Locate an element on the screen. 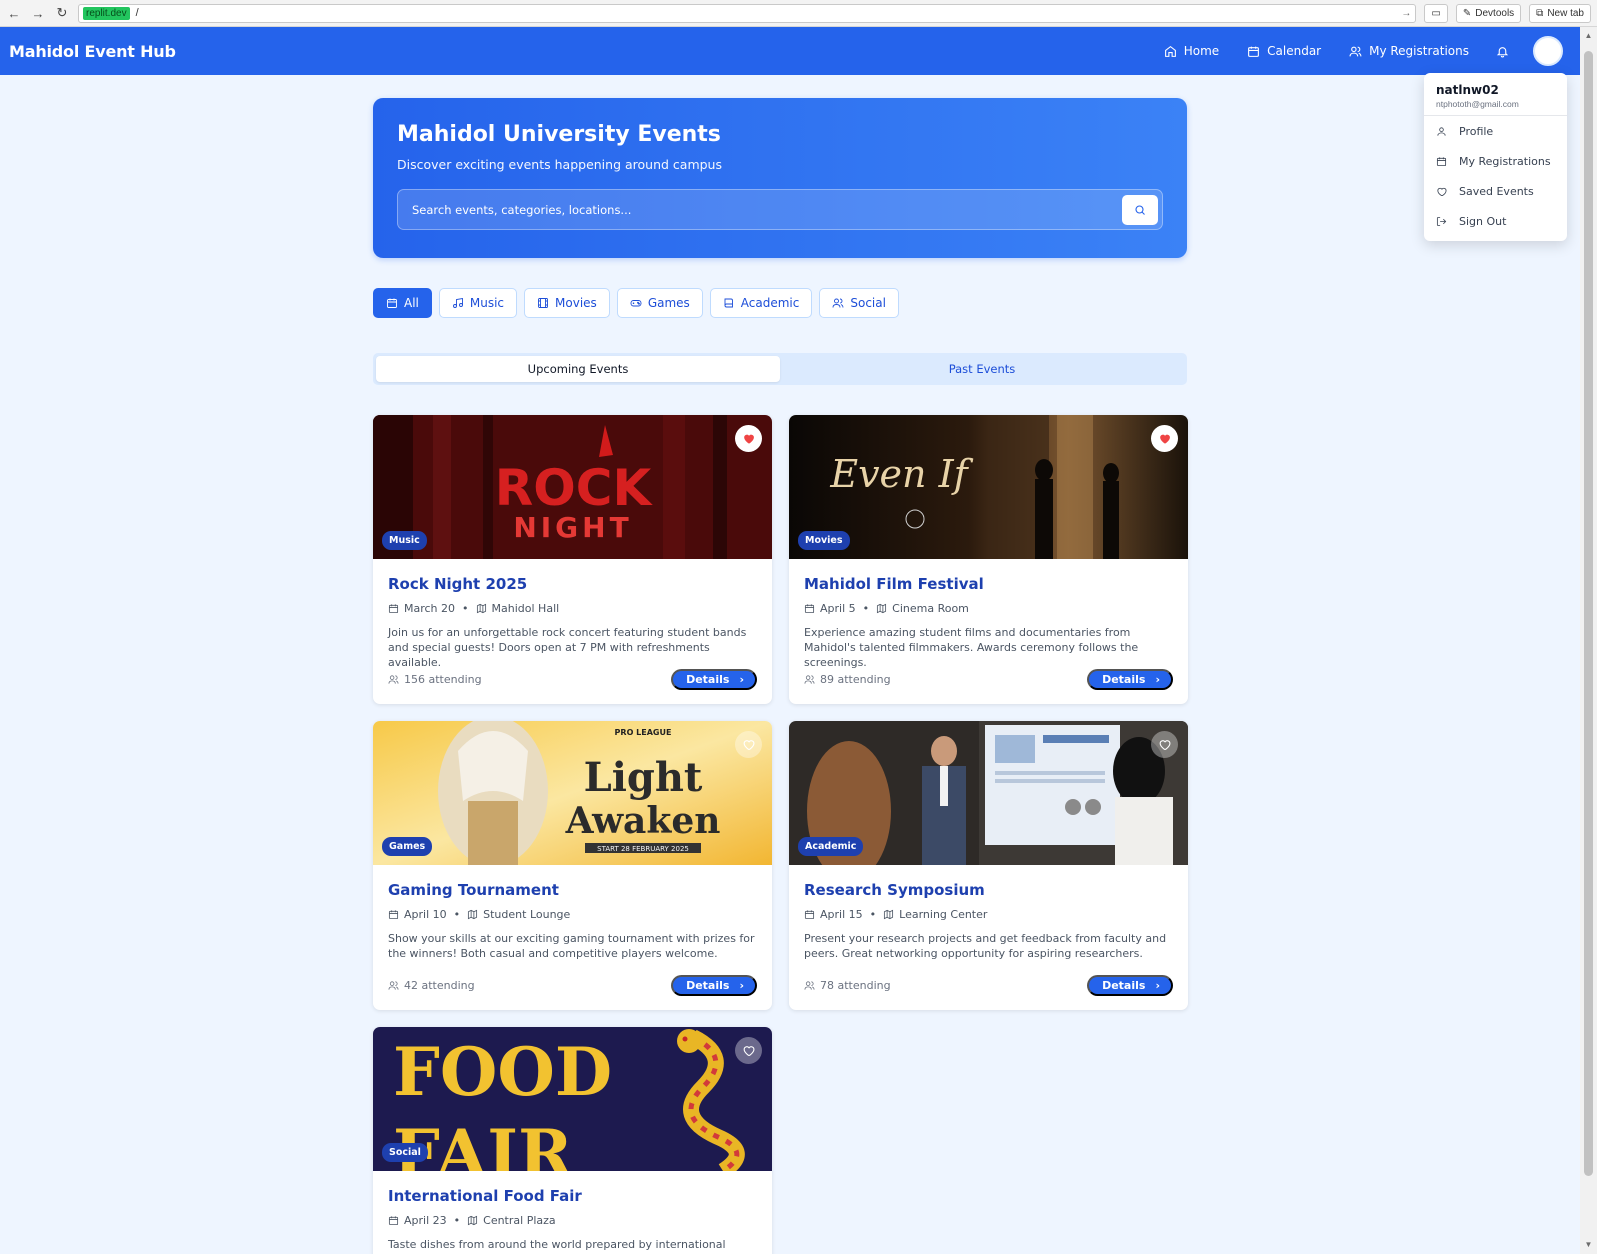 Image resolution: width=1597 pixels, height=1254 pixels. event-meta: April 15 • Learning Center is located at coordinates (988, 914).